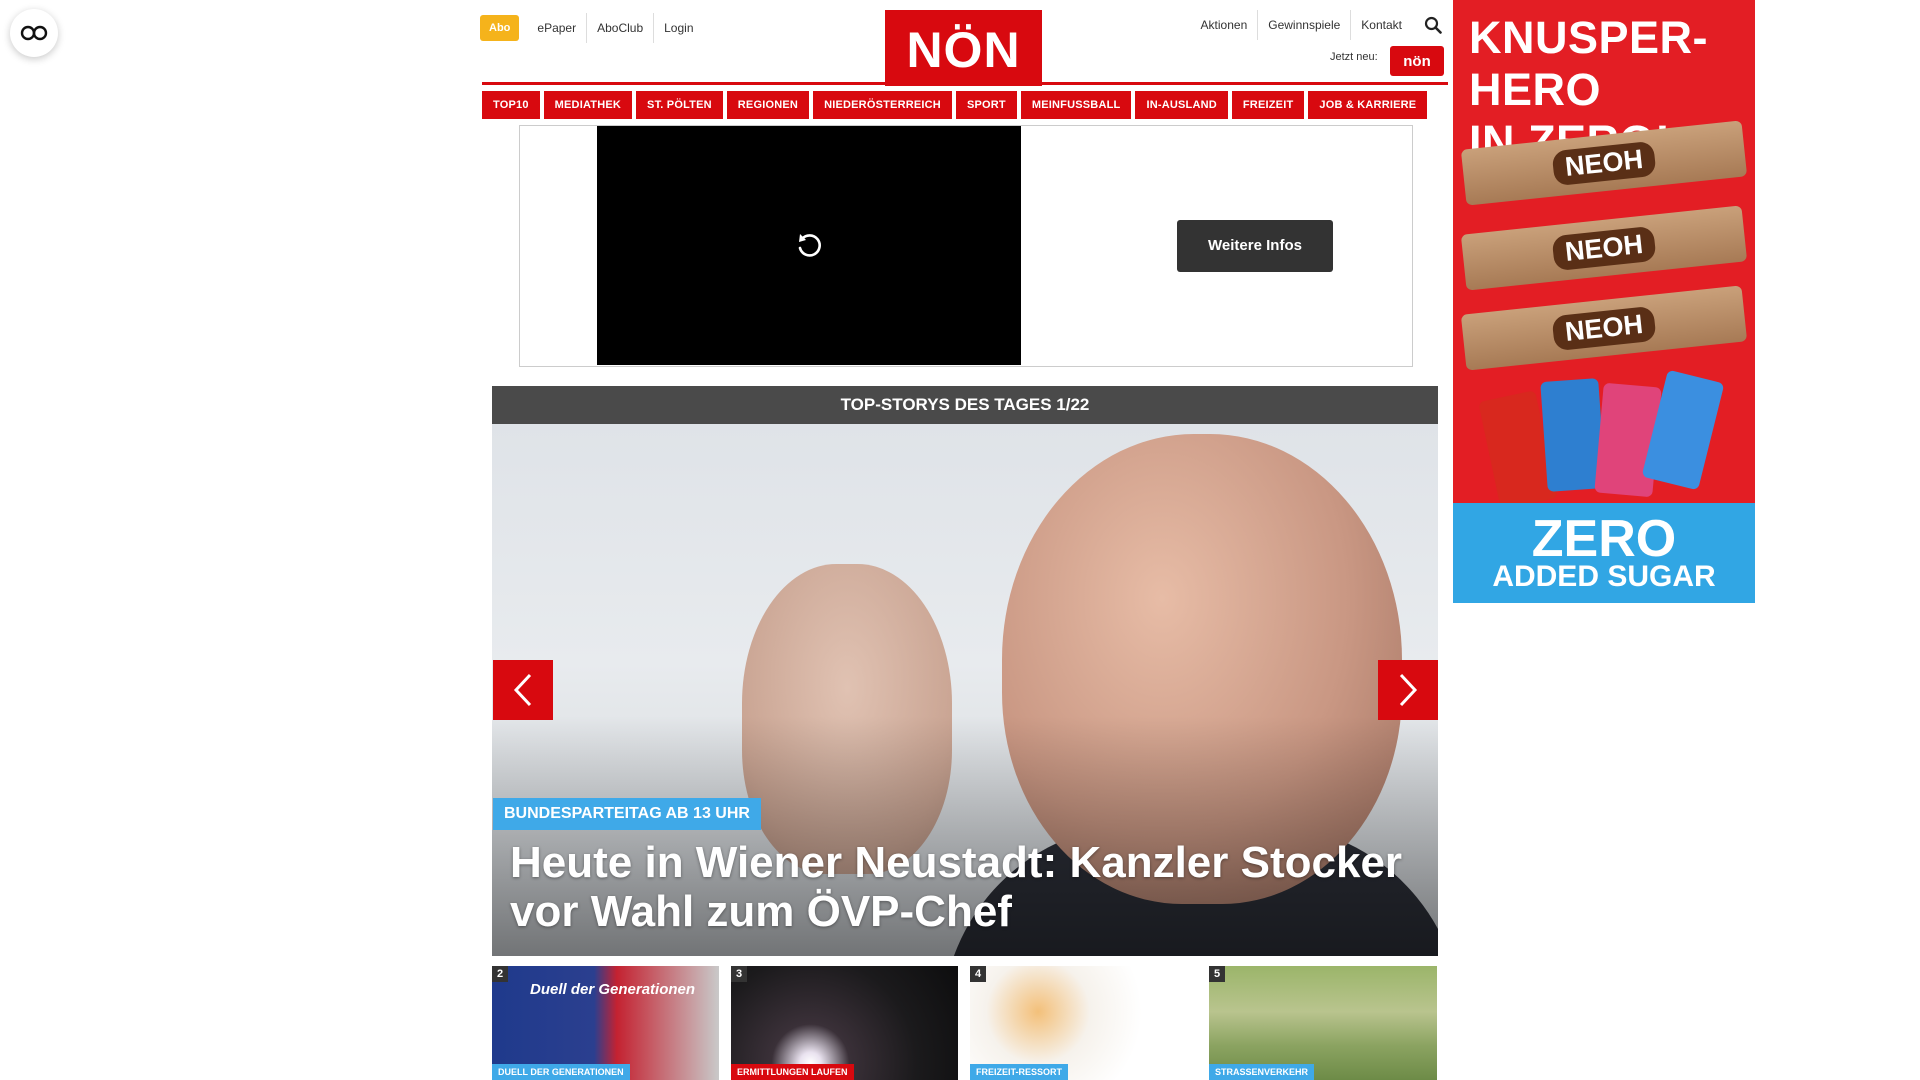  What do you see at coordinates (1262, 1072) in the screenshot?
I see `thumb-category-tag: STRASSENVERKEHR` at bounding box center [1262, 1072].